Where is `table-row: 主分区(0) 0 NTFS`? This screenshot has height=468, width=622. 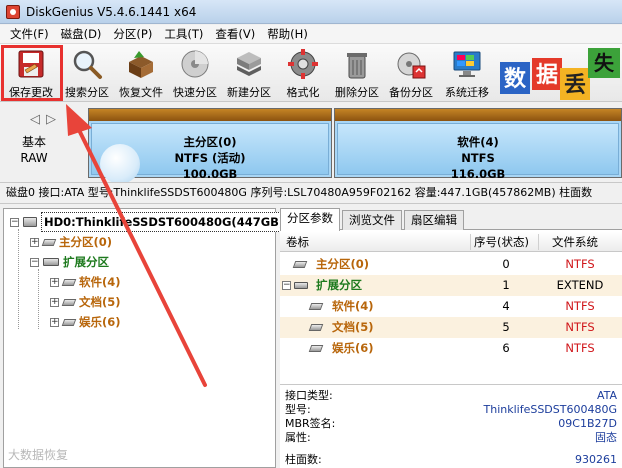
table-row: 主分区(0) 0 NTFS is located at coordinates (451, 264).